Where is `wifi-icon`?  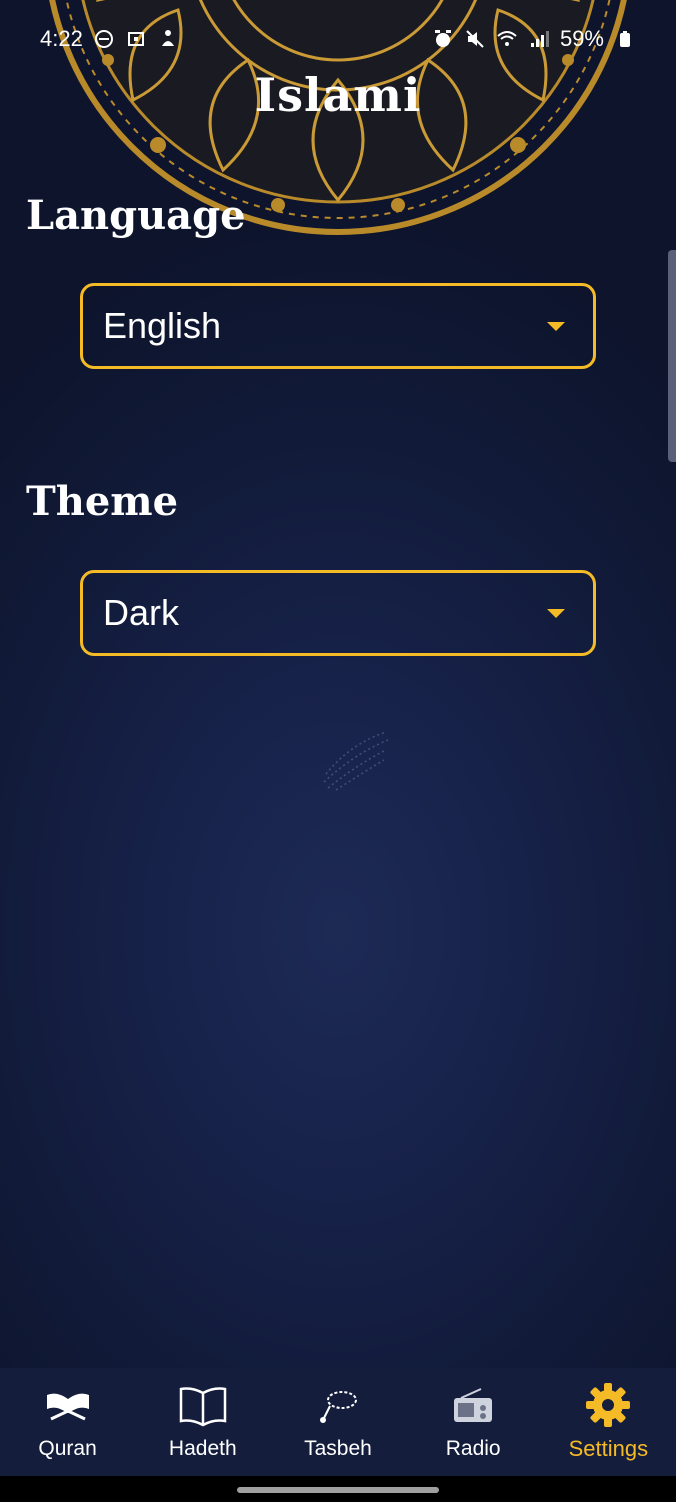 wifi-icon is located at coordinates (507, 39).